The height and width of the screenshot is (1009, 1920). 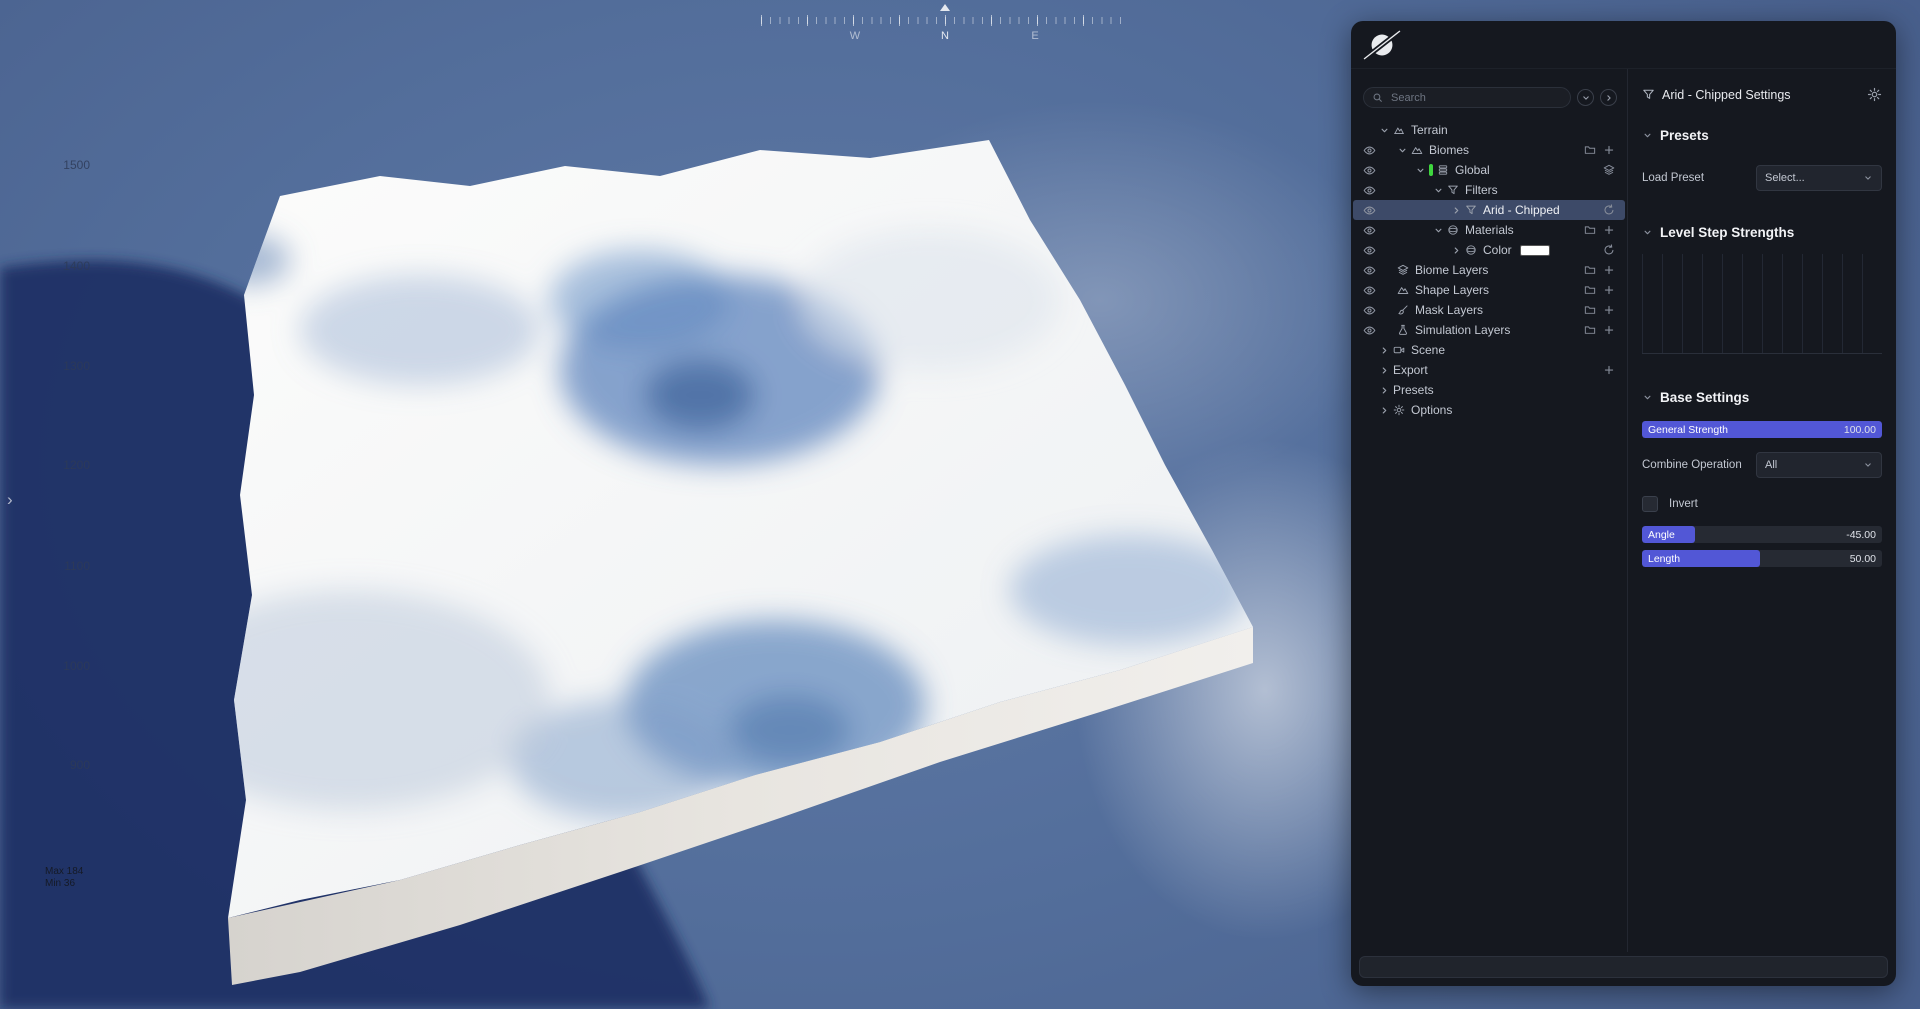 I want to click on settings-title: Arid - Chipped Settings, so click(x=1726, y=94).